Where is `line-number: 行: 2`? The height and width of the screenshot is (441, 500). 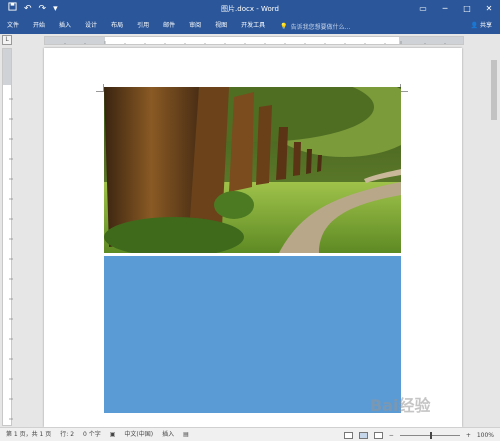 line-number: 行: 2 is located at coordinates (67, 434).